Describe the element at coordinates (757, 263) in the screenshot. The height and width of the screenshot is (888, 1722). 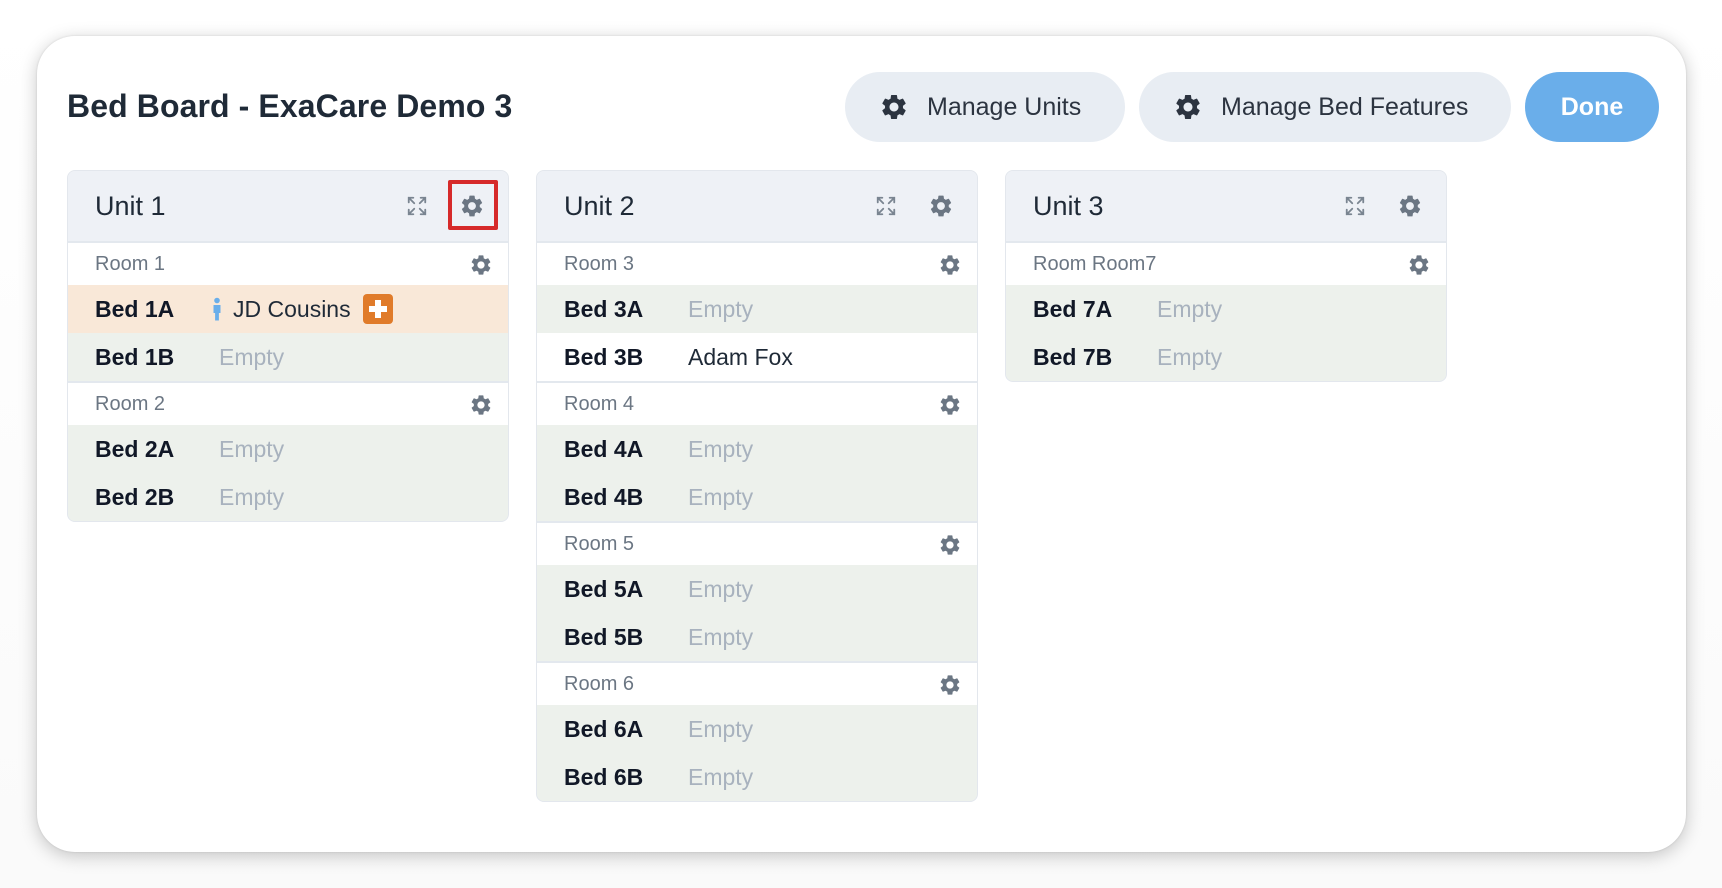
I see `room-header: Room 3` at that location.